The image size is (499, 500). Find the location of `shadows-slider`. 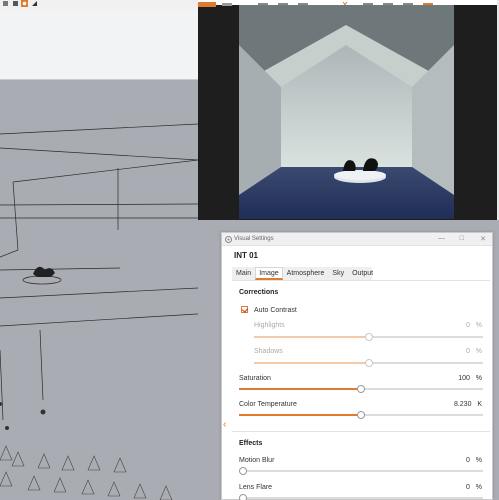

shadows-slider is located at coordinates (368, 363).